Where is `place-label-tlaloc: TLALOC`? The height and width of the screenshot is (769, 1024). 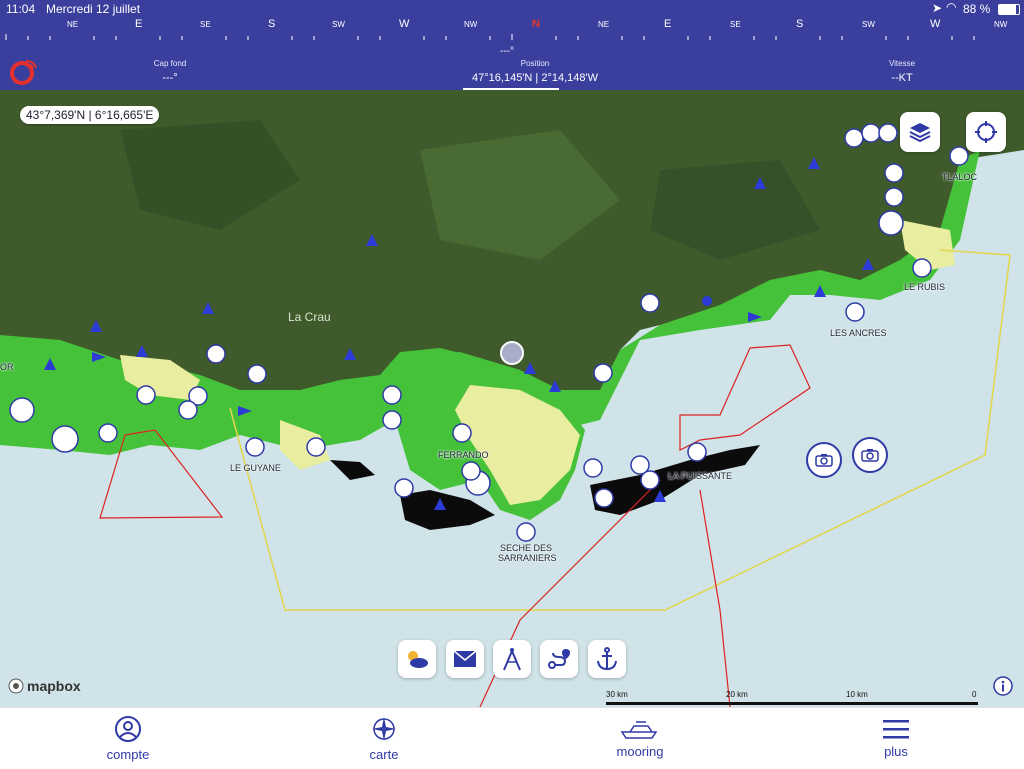 place-label-tlaloc: TLALOC is located at coordinates (960, 177).